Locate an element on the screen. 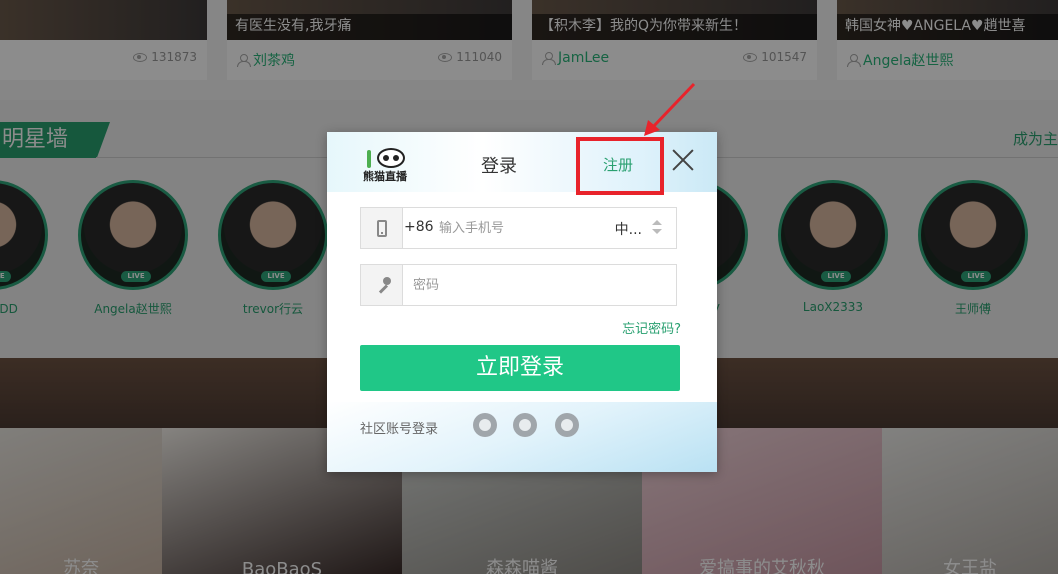 Image resolution: width=1058 pixels, height=574 pixels. chevron-updown-icon is located at coordinates (657, 228).